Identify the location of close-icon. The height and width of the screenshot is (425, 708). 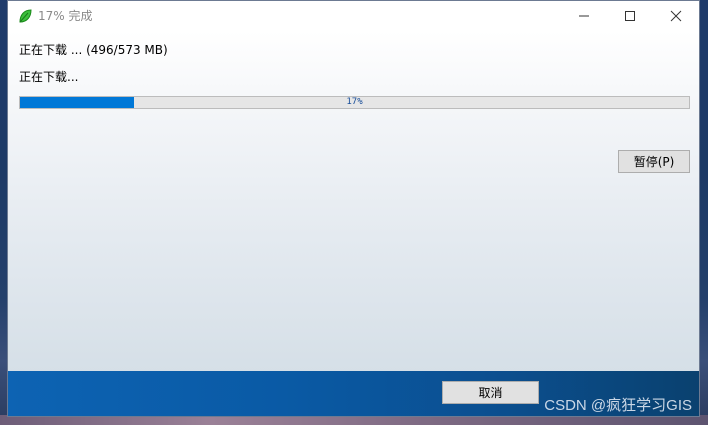
(676, 16).